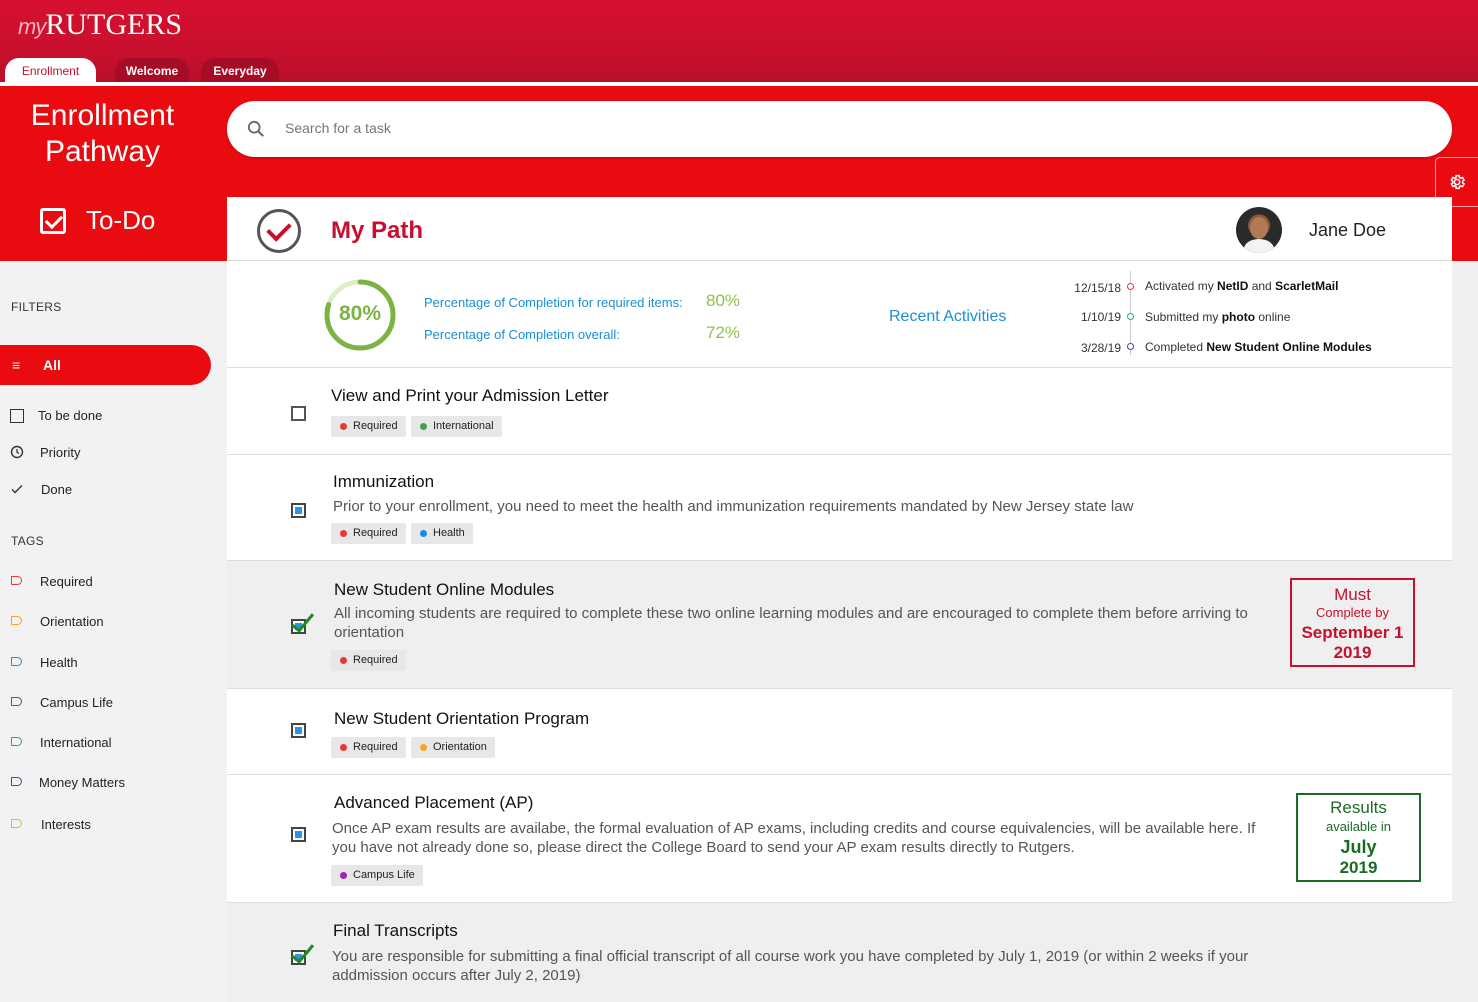 The width and height of the screenshot is (1478, 1002). What do you see at coordinates (17, 416) in the screenshot?
I see `empty-checkbox-icon` at bounding box center [17, 416].